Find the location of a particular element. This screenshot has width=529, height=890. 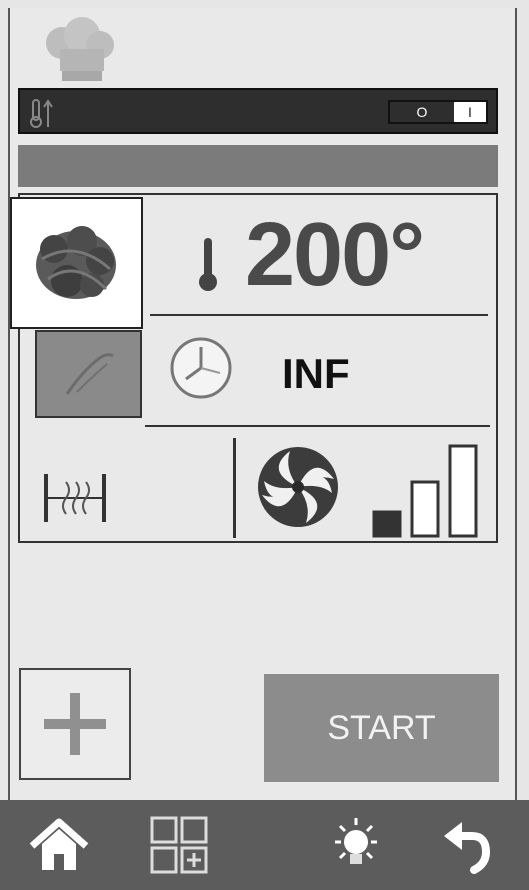

power-toggle: O I is located at coordinates (438, 112).